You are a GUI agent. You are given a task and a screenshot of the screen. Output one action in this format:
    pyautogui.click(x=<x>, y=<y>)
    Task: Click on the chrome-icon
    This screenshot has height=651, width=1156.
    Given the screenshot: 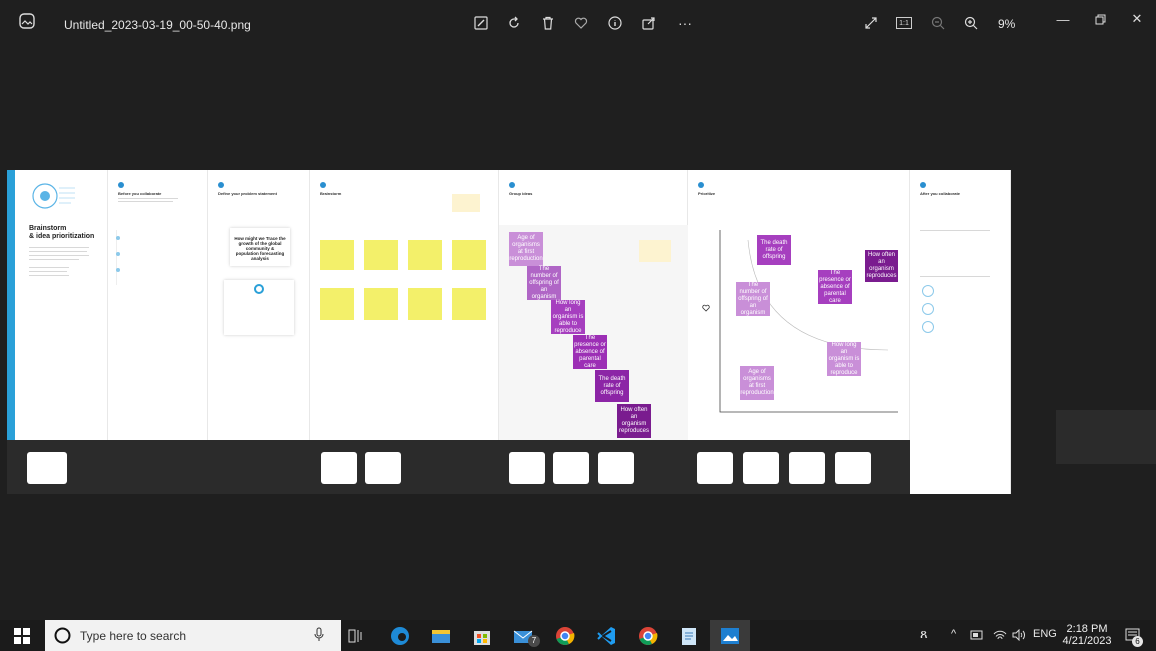 What is the action you would take?
    pyautogui.click(x=565, y=636)
    